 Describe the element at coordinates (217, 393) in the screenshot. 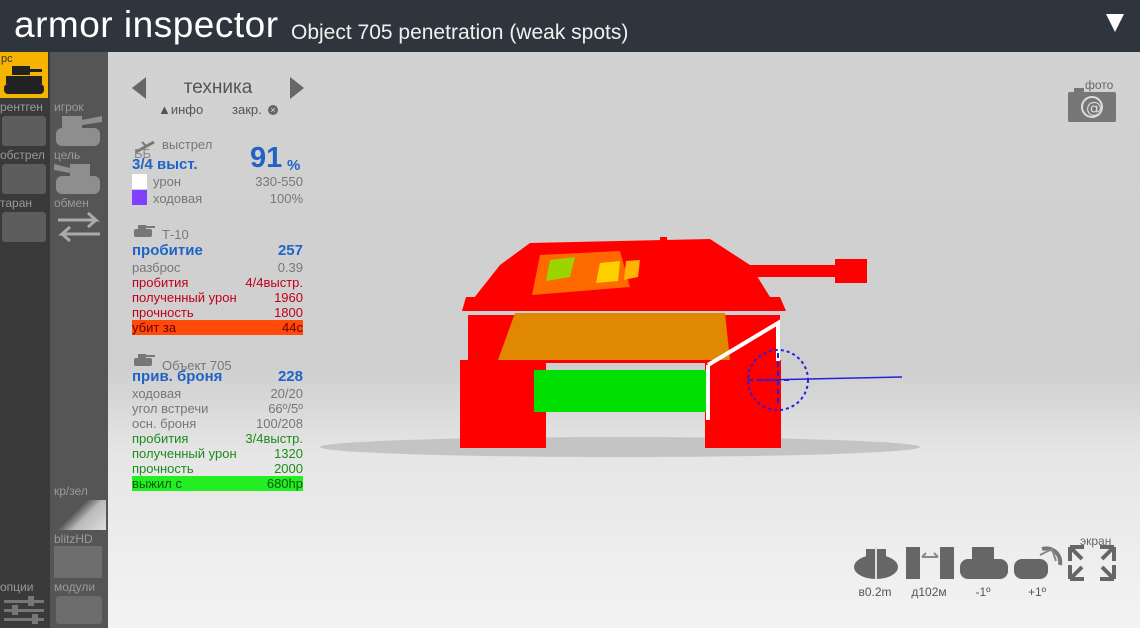

I see `stat-row-tracks: ходовая 20/20` at that location.